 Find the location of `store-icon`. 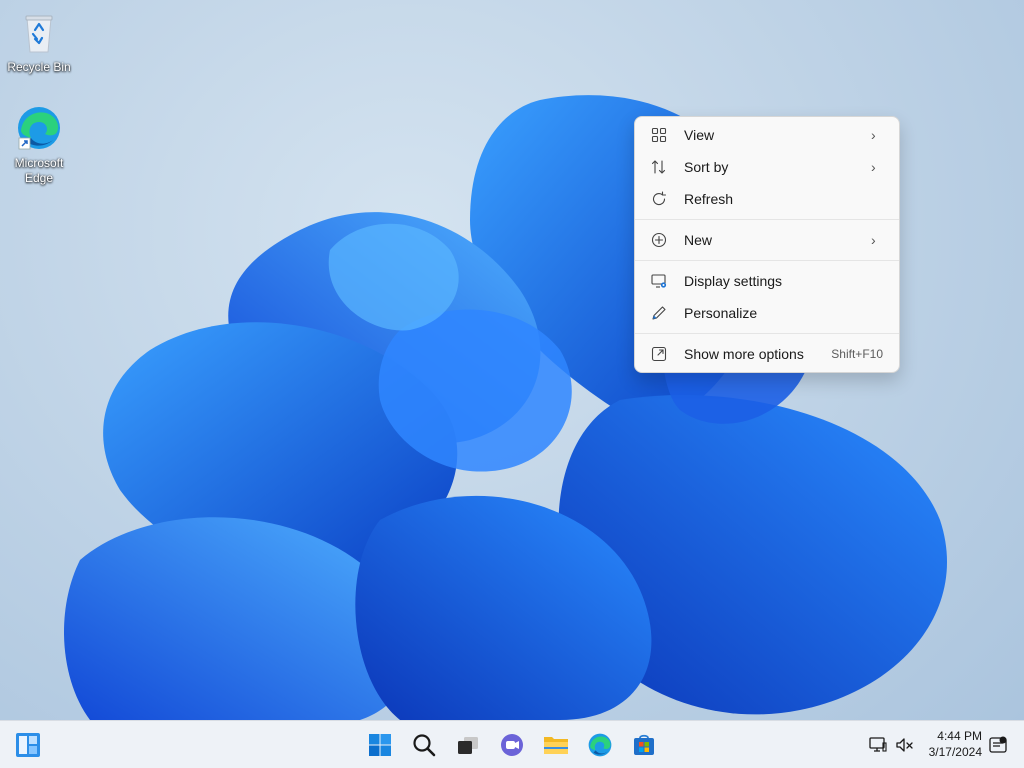

store-icon is located at coordinates (644, 744).